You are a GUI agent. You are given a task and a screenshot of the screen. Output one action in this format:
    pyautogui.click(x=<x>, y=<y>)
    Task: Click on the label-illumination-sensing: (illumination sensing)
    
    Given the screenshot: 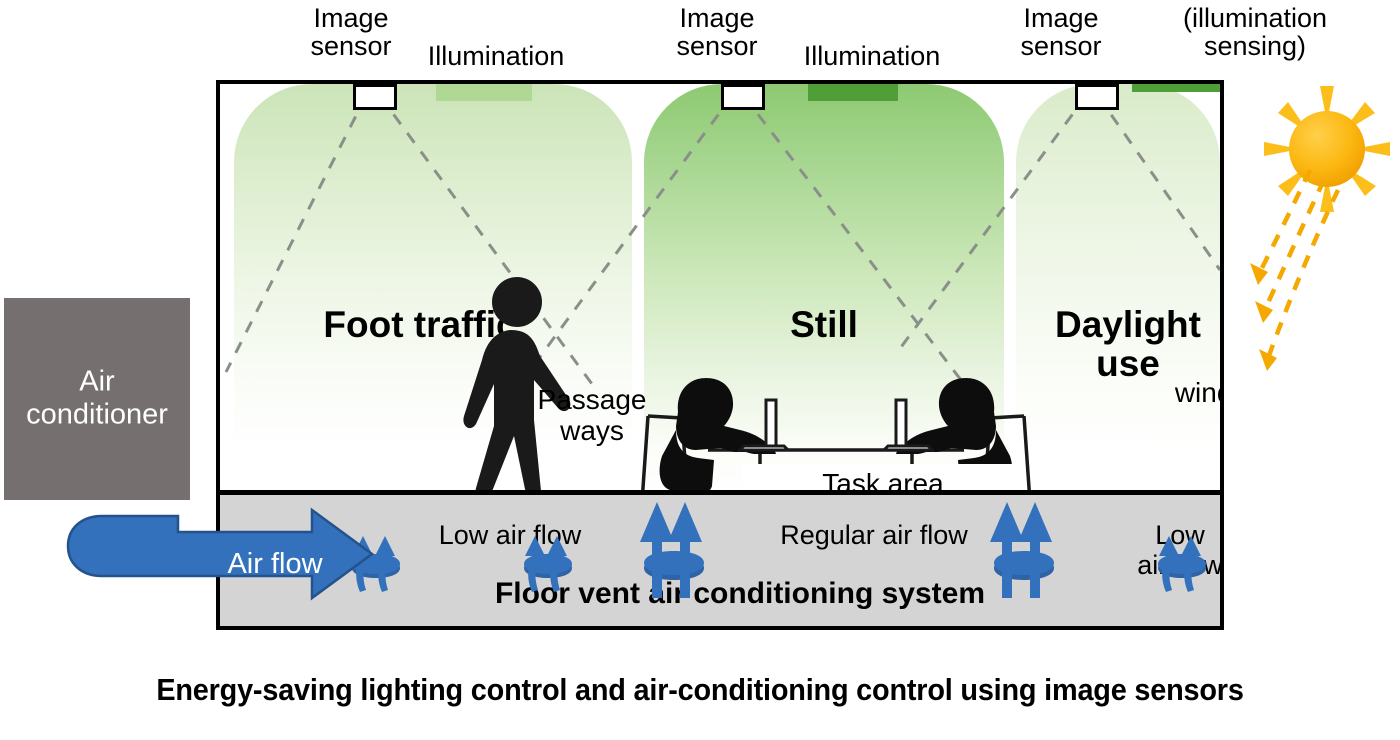 What is the action you would take?
    pyautogui.click(x=1255, y=32)
    